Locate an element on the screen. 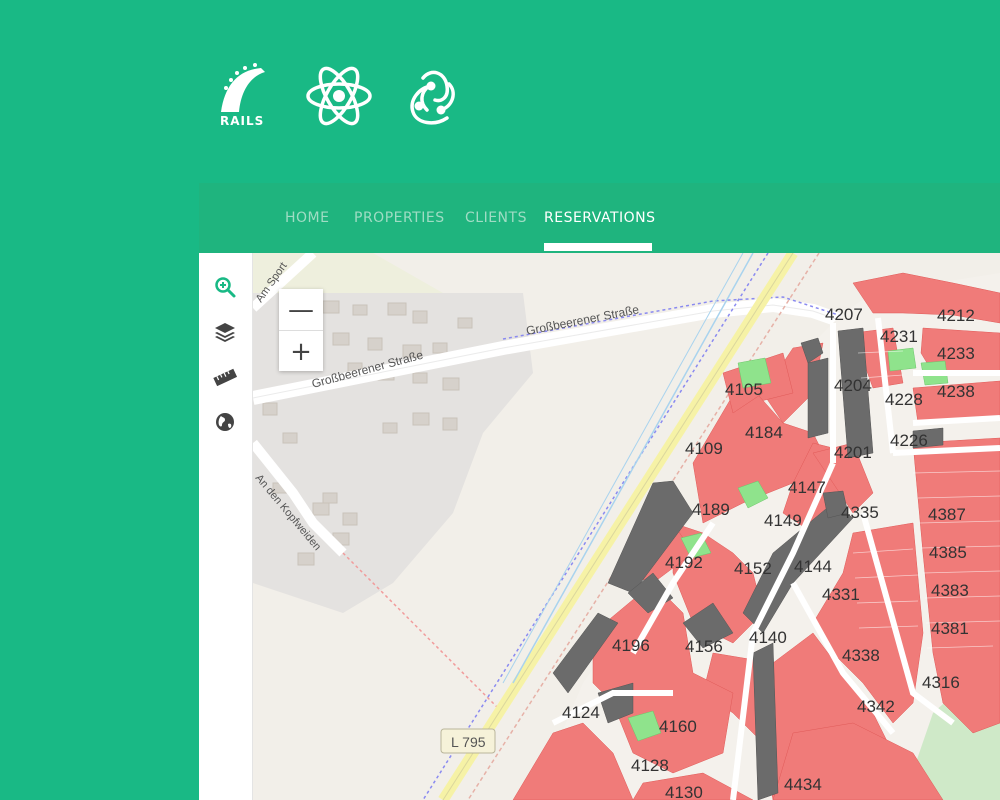  plot-label: 4192 is located at coordinates (684, 562).